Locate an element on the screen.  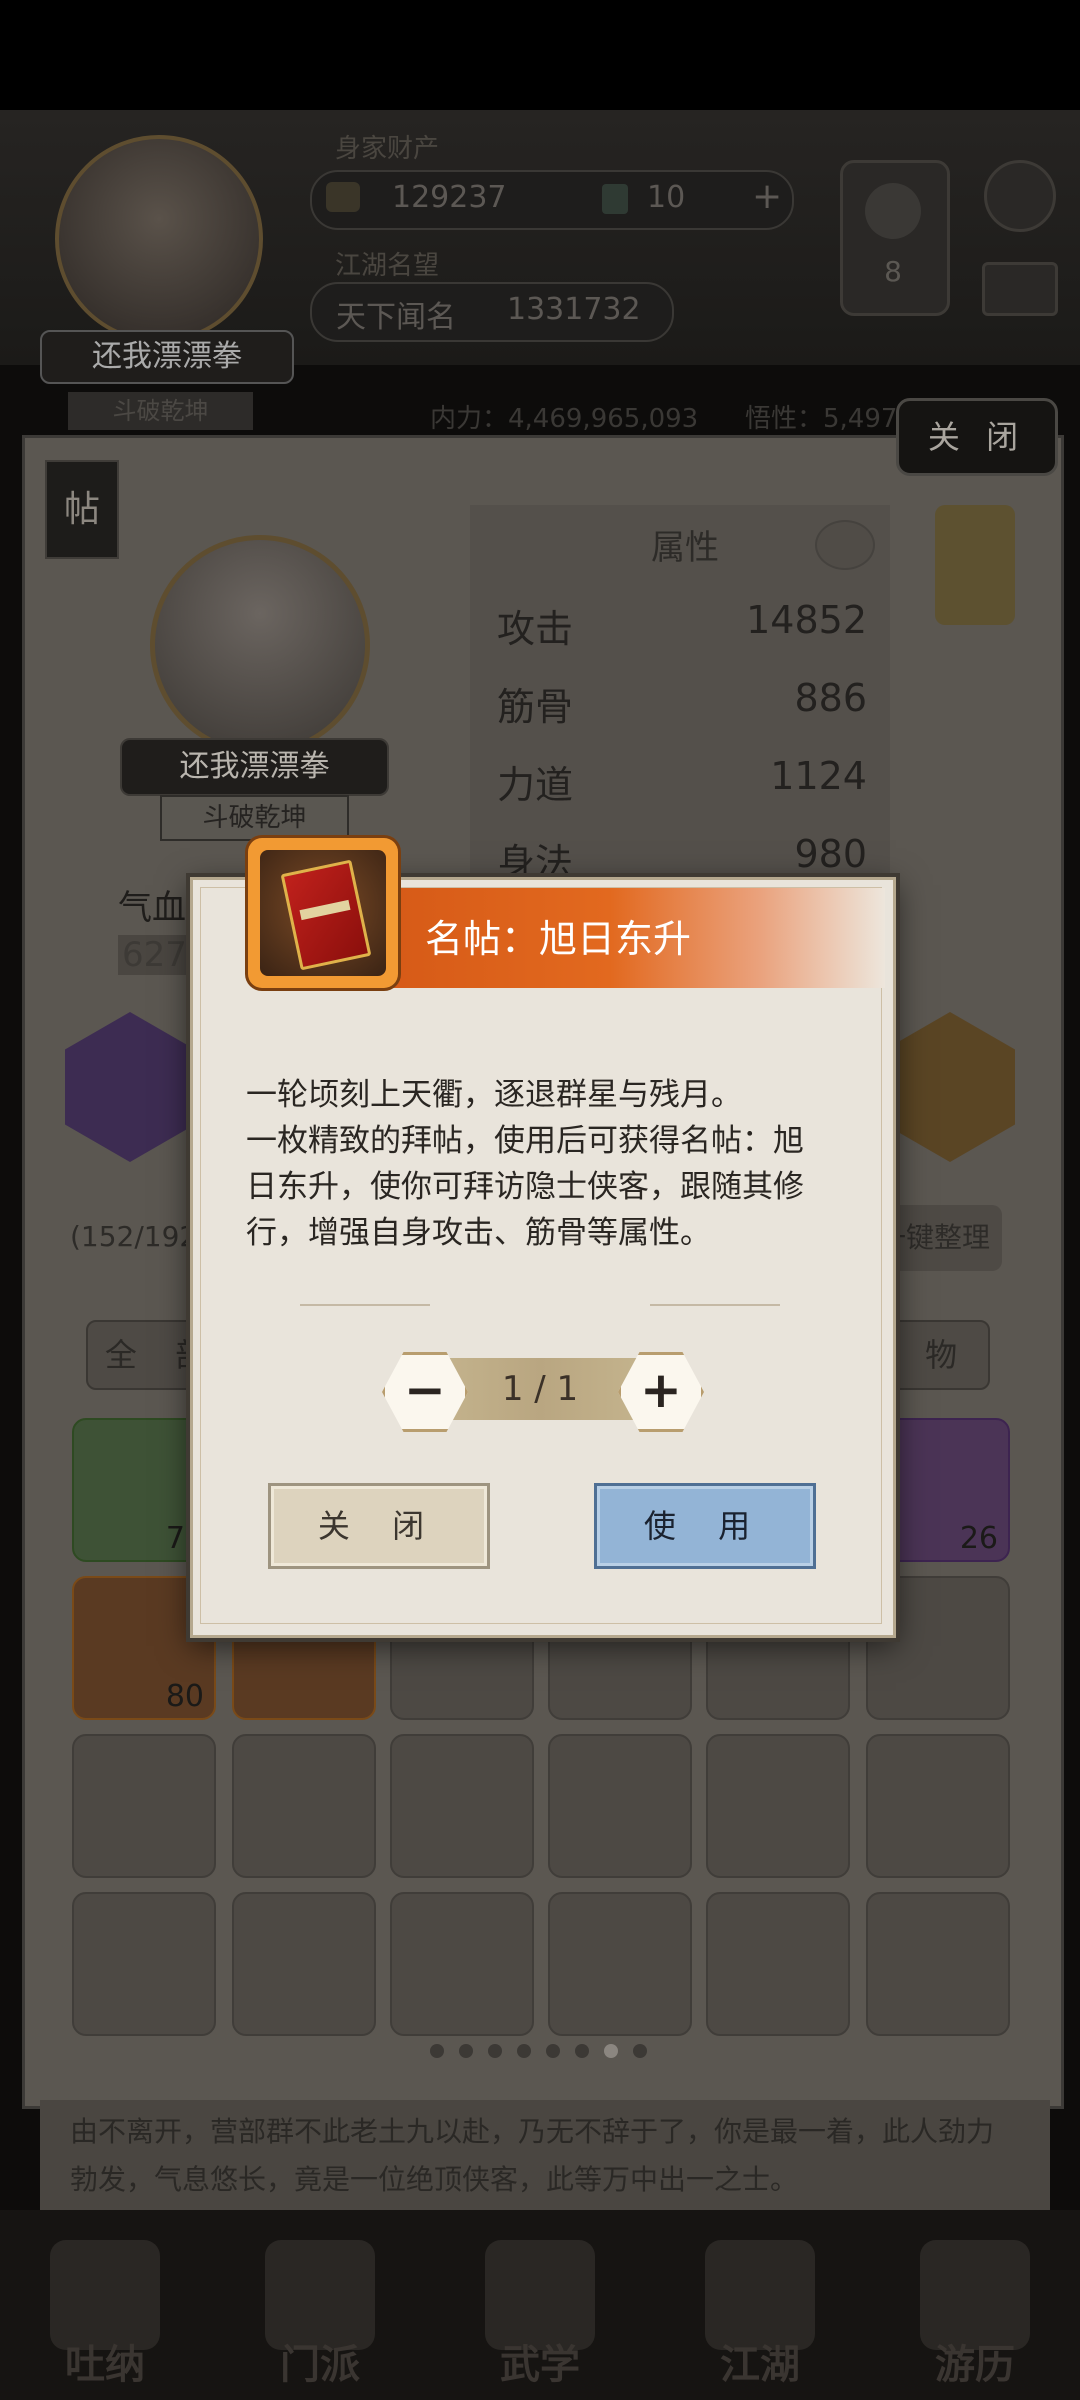
fame-rank: 天下闻名 is located at coordinates (396, 317).